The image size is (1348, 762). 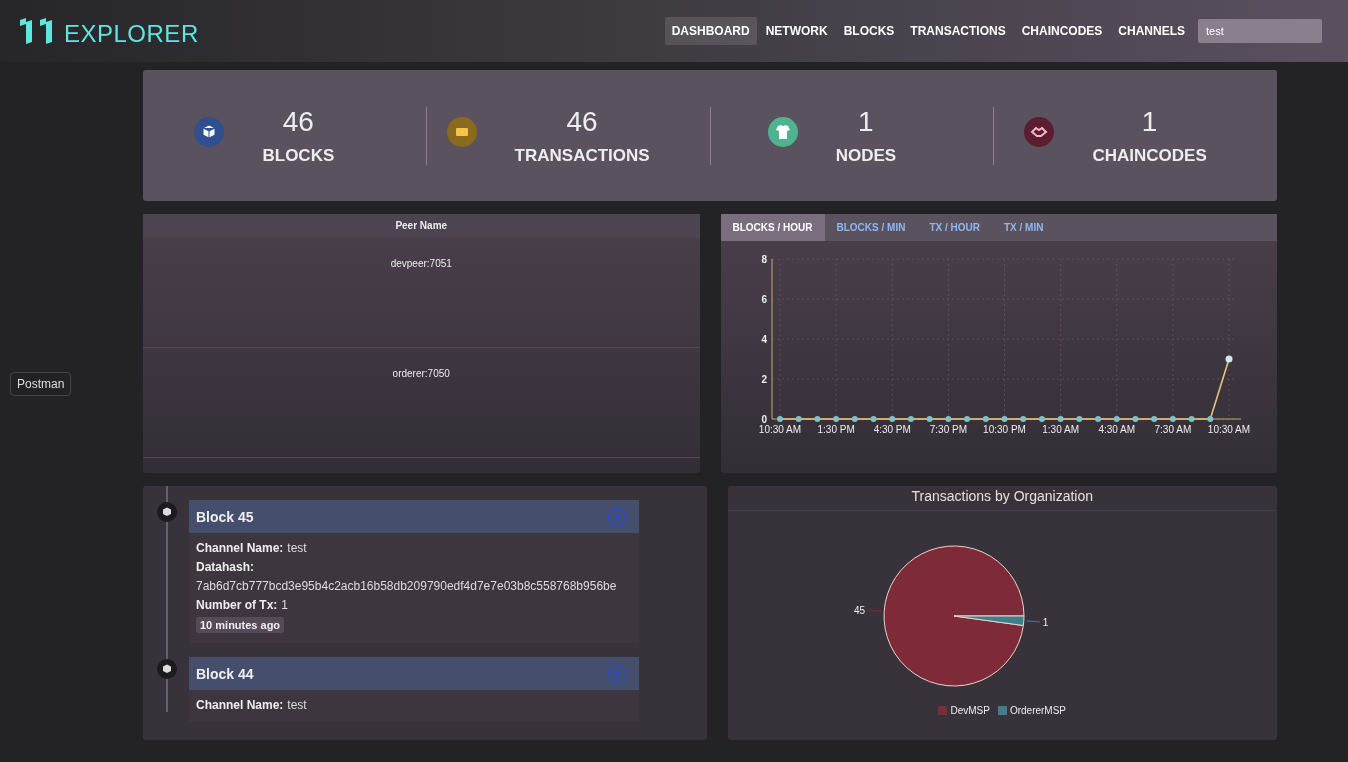 What do you see at coordinates (871, 227) in the screenshot?
I see `chart-tab: BLOCKS / MIN` at bounding box center [871, 227].